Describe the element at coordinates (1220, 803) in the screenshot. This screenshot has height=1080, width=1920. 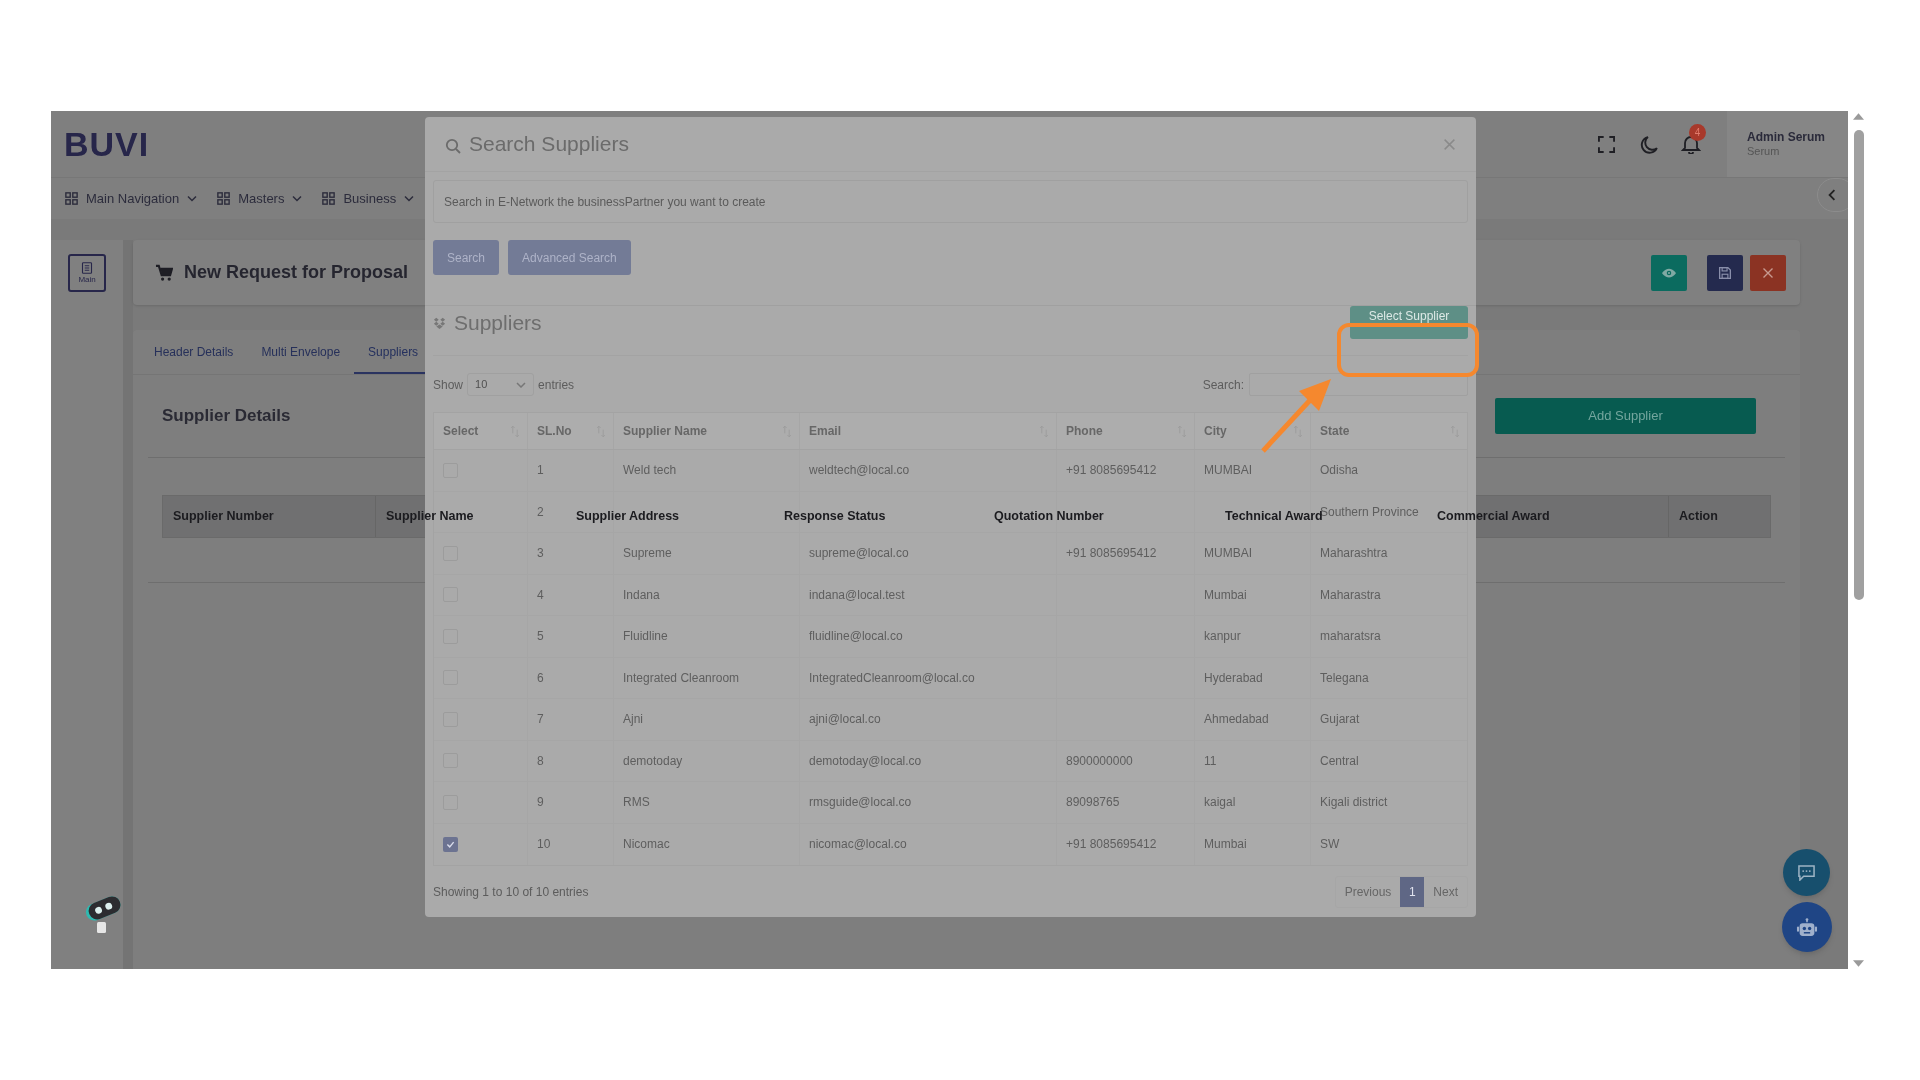
I see `table-cell-text: kaigal` at that location.